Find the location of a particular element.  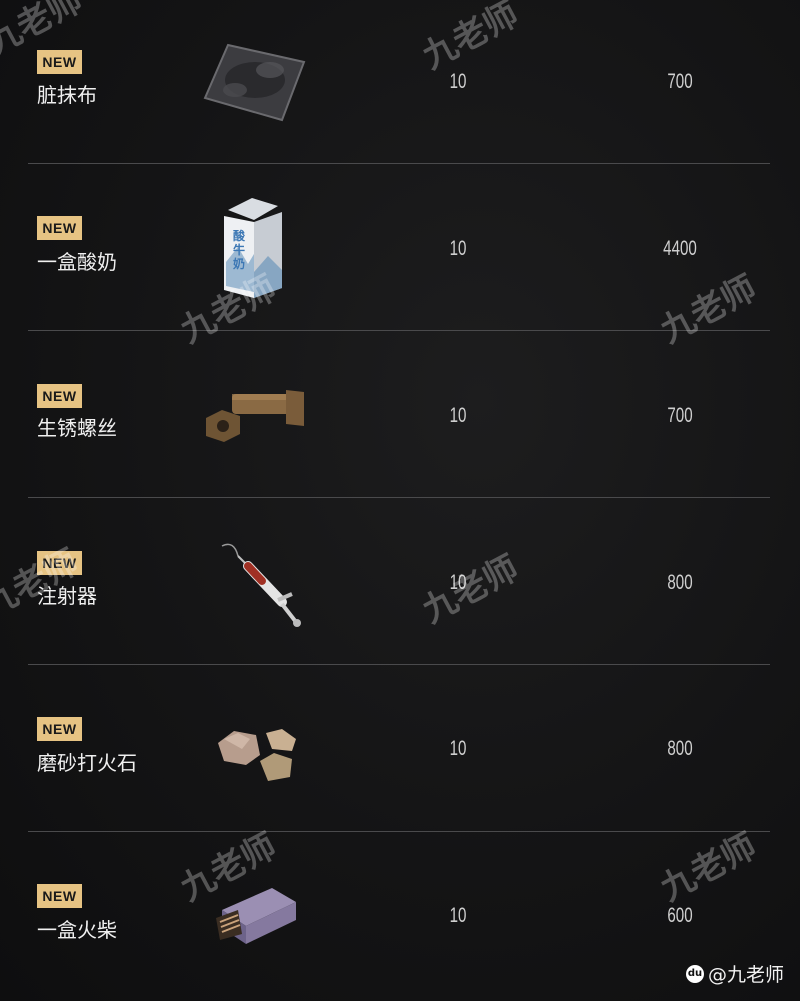

syringe-icon is located at coordinates (261, 585).